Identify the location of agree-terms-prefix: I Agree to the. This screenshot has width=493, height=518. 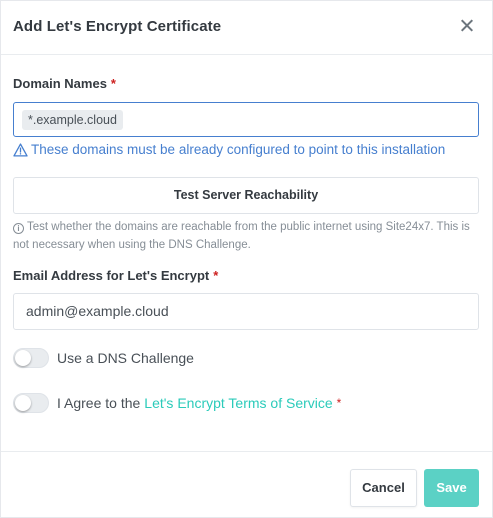
(99, 403).